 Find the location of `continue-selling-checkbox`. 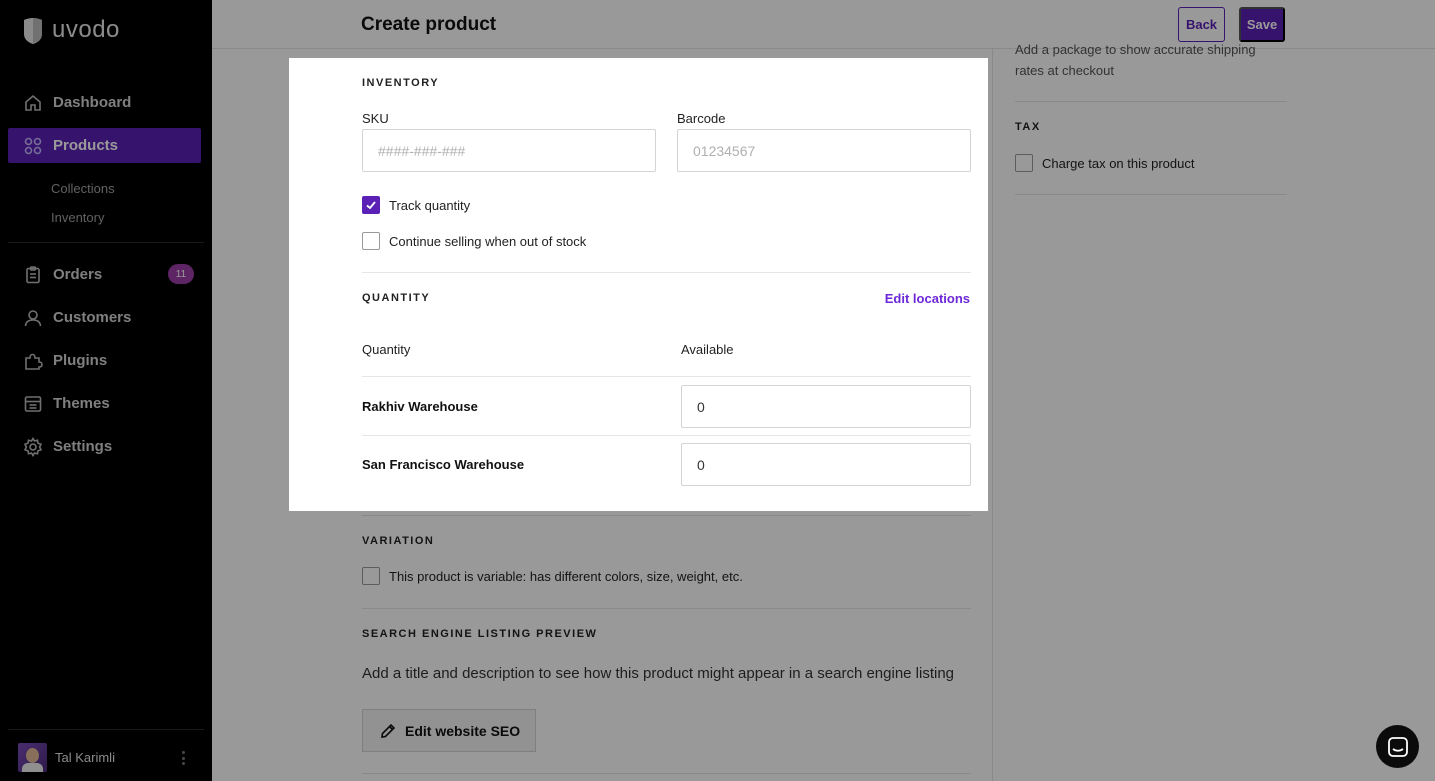

continue-selling-checkbox is located at coordinates (371, 241).